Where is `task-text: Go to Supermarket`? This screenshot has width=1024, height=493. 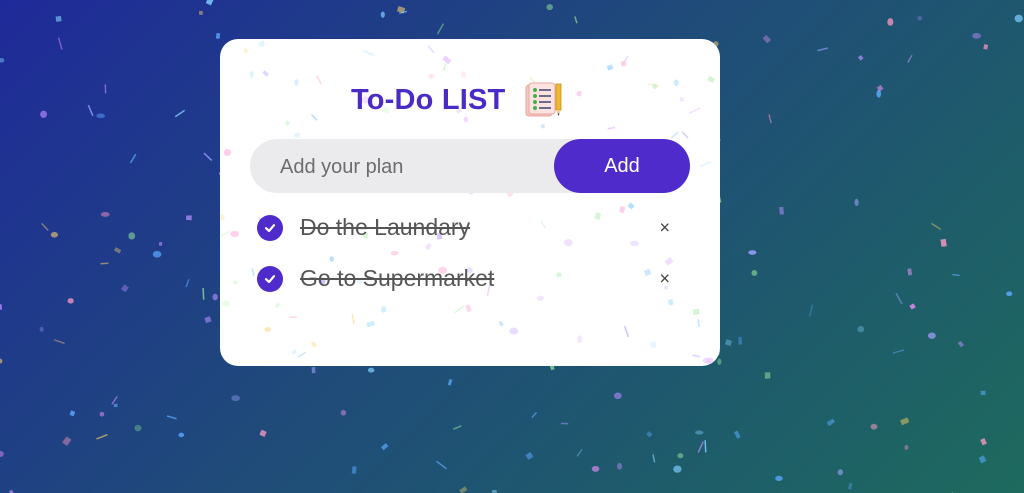
task-text: Go to Supermarket is located at coordinates (397, 278).